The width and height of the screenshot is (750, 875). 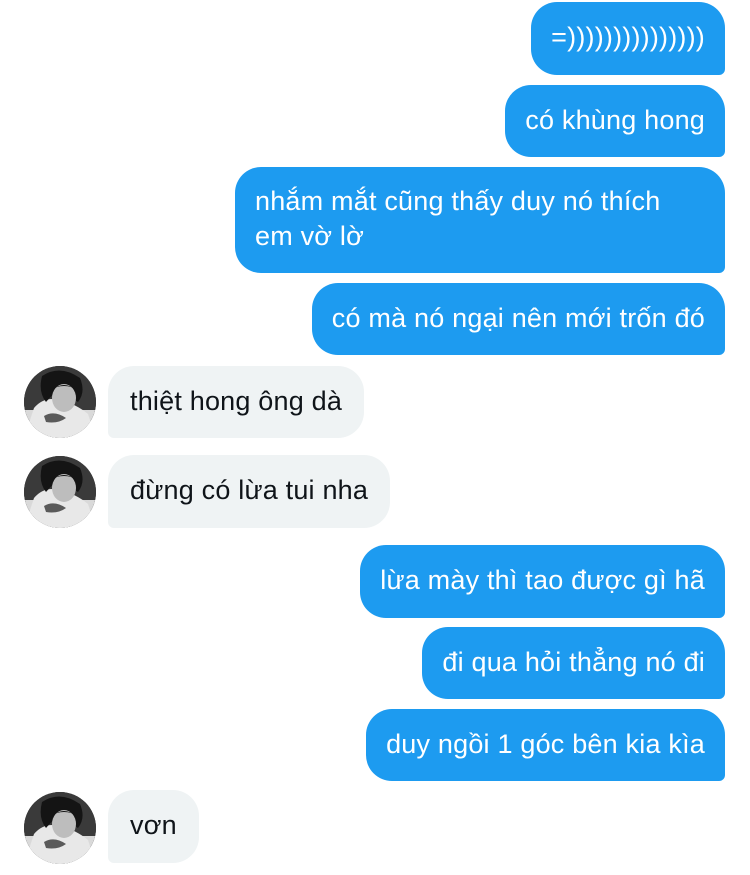 I want to click on incoming-message-bubble: thiệt hong ông dà, so click(x=236, y=402).